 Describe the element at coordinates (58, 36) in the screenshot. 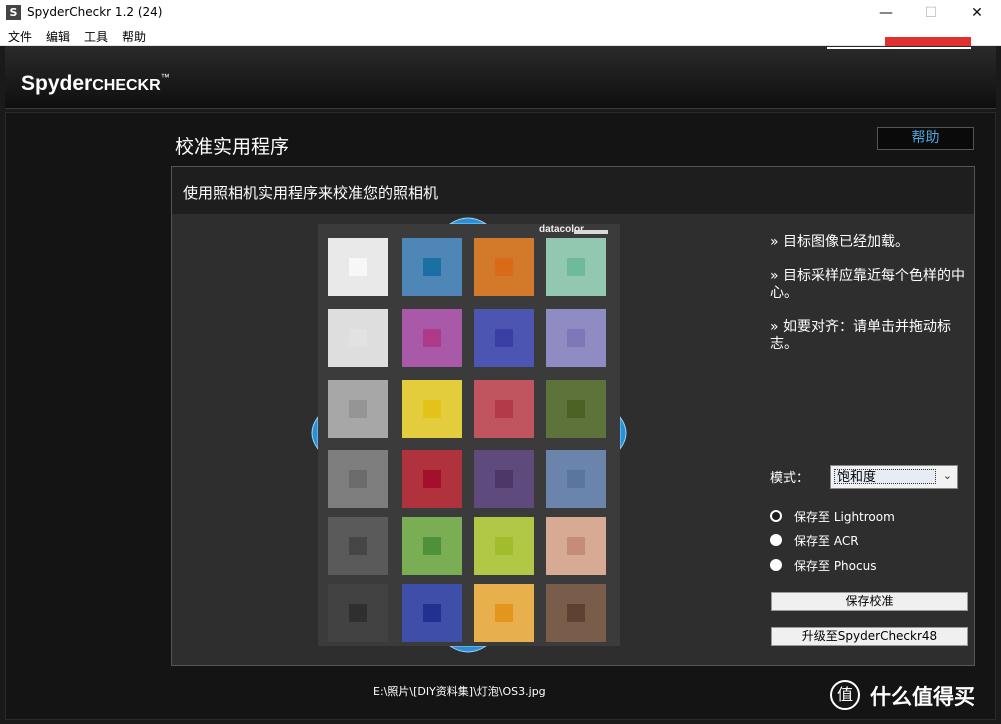

I see `menu-edit: 编辑` at that location.